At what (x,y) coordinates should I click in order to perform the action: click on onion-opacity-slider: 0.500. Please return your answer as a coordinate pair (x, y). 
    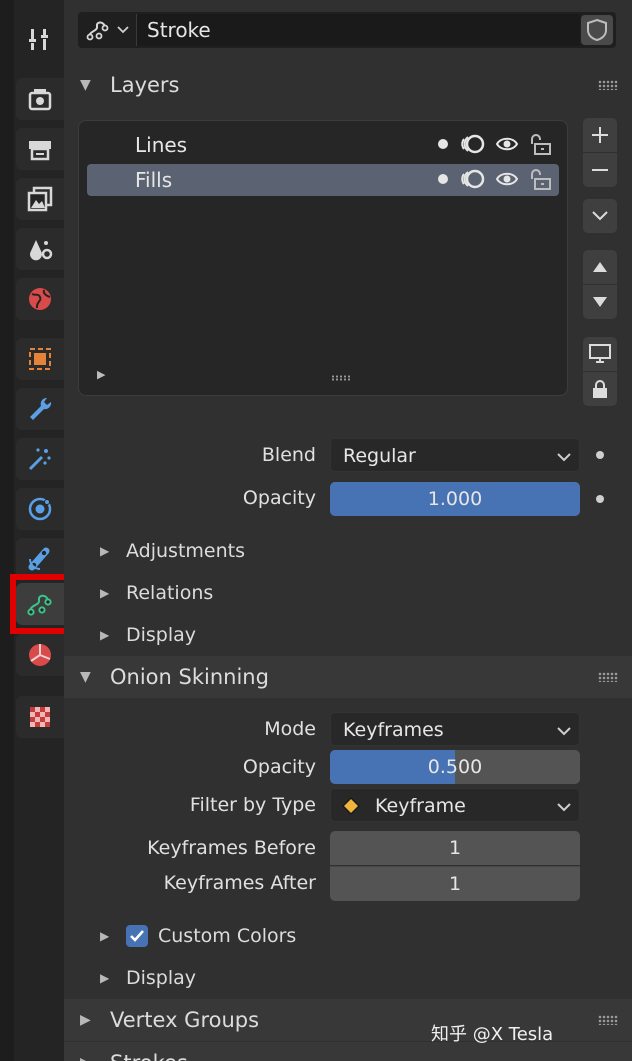
    Looking at the image, I should click on (455, 767).